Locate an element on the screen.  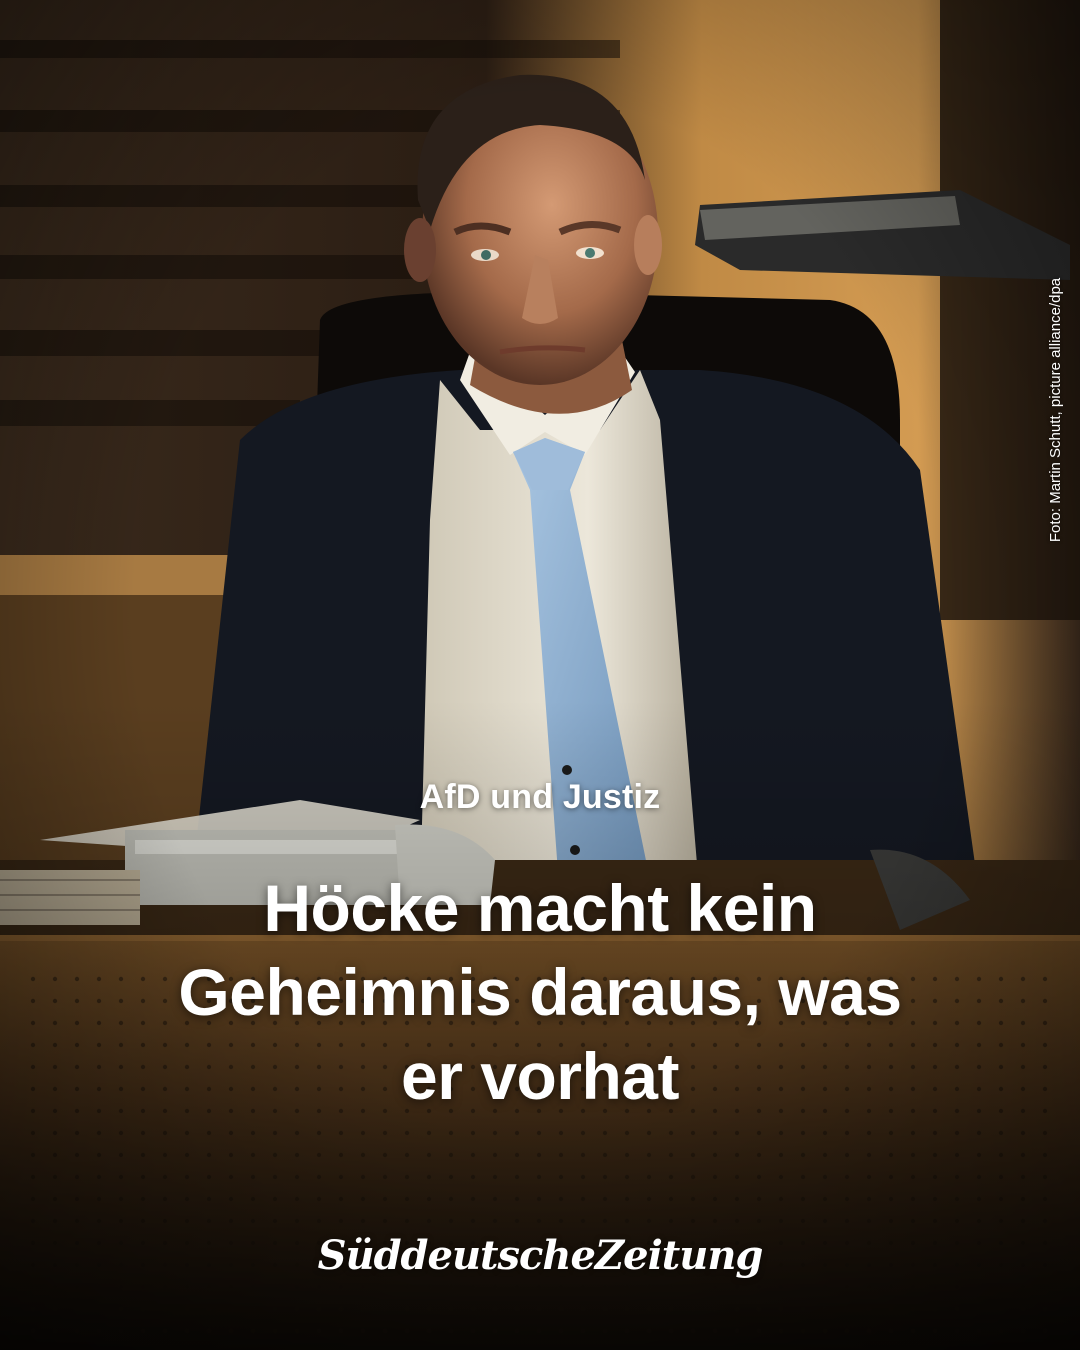
kicker-label: AfD und Justiz is located at coordinates (540, 797).